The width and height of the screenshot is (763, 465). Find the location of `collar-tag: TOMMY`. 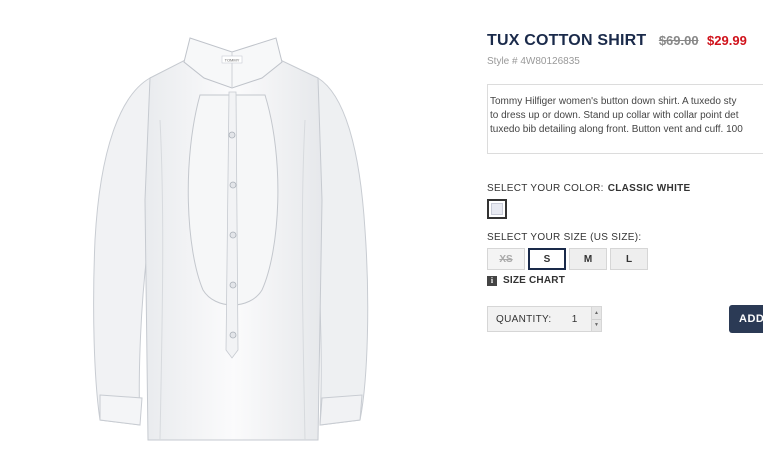

collar-tag: TOMMY is located at coordinates (232, 60).